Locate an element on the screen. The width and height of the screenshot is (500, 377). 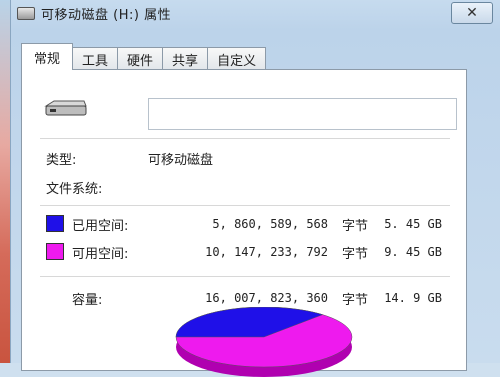
close-button: ✕ is located at coordinates (472, 13).